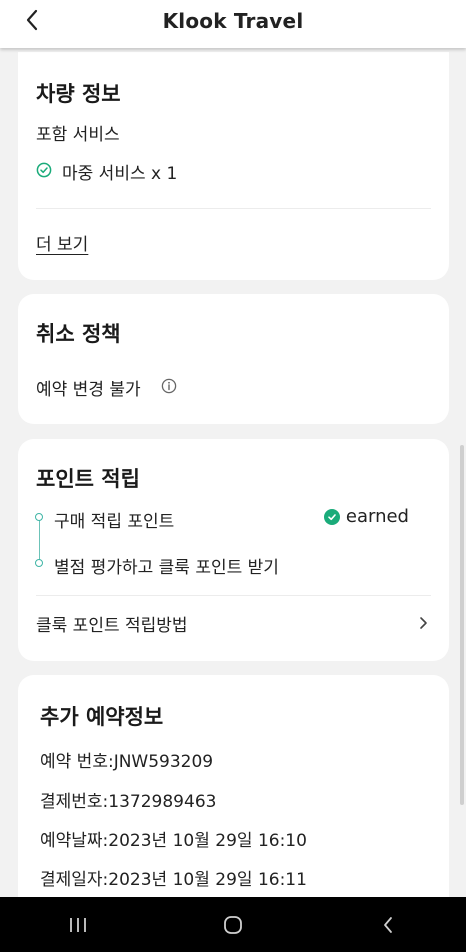 The width and height of the screenshot is (466, 952). What do you see at coordinates (128, 802) in the screenshot?
I see `payment-number: 결제번호:1372989463` at bounding box center [128, 802].